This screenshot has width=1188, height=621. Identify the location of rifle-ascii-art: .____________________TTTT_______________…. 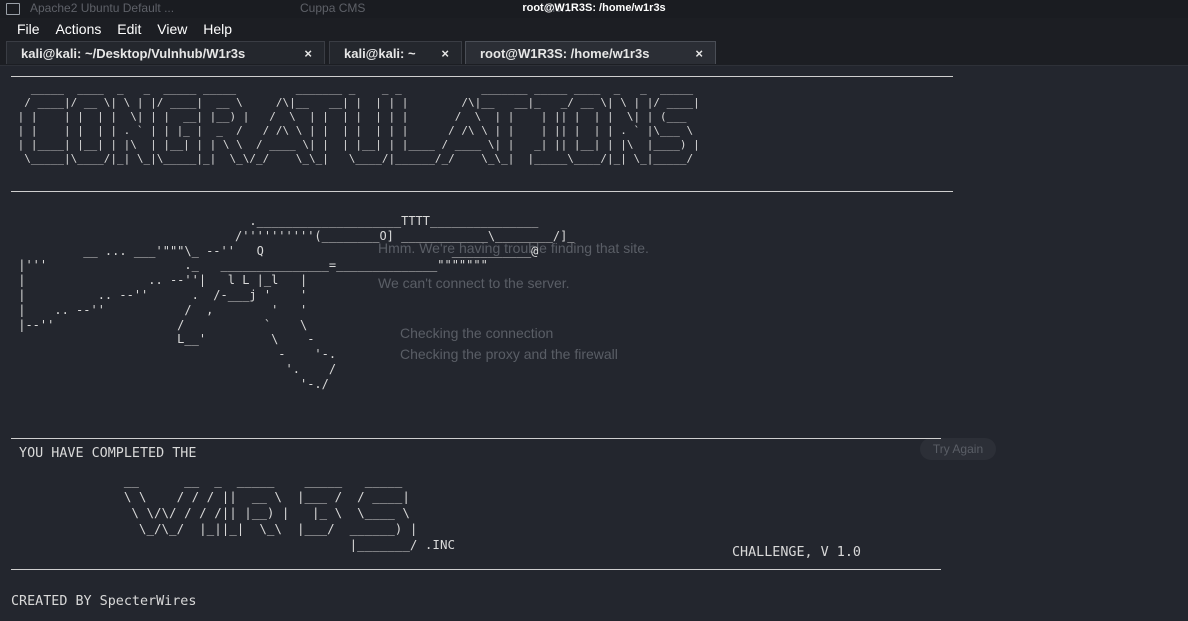
(296, 302).